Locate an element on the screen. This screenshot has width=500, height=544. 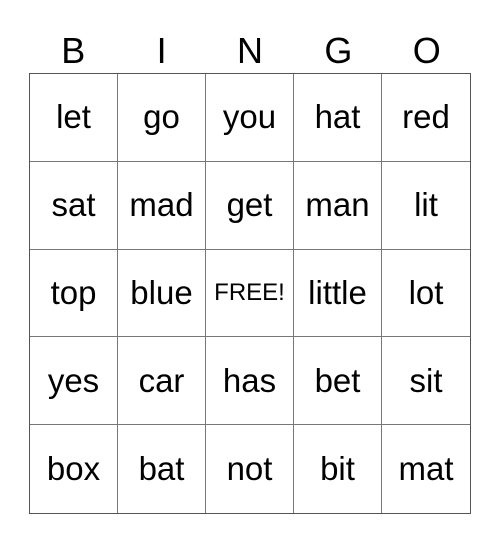
header-letter-i: I is located at coordinates (161, 50).